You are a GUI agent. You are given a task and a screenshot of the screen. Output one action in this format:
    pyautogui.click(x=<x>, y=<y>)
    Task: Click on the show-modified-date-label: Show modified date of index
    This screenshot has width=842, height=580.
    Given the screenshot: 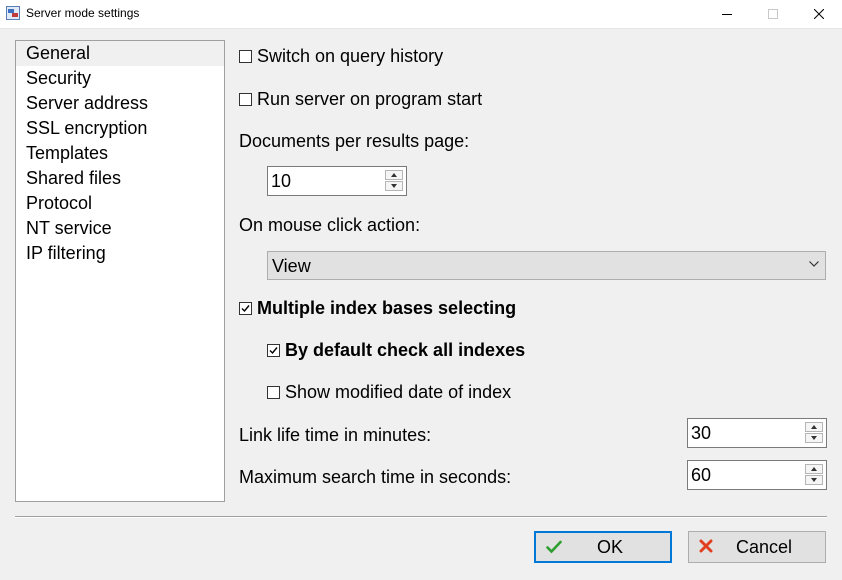 What is the action you would take?
    pyautogui.click(x=398, y=392)
    